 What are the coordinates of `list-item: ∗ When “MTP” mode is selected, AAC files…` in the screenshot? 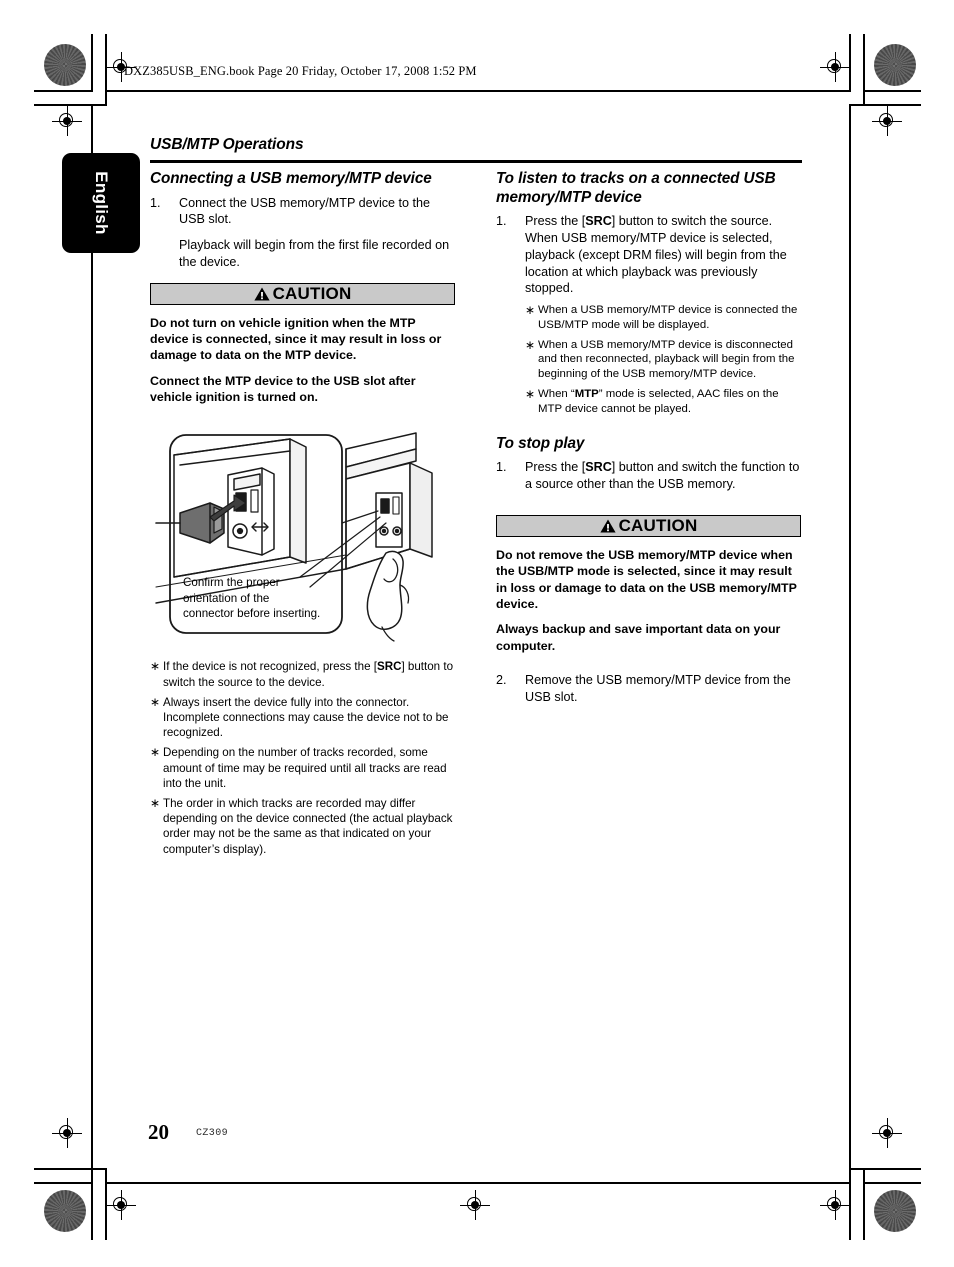 It's located at (663, 402).